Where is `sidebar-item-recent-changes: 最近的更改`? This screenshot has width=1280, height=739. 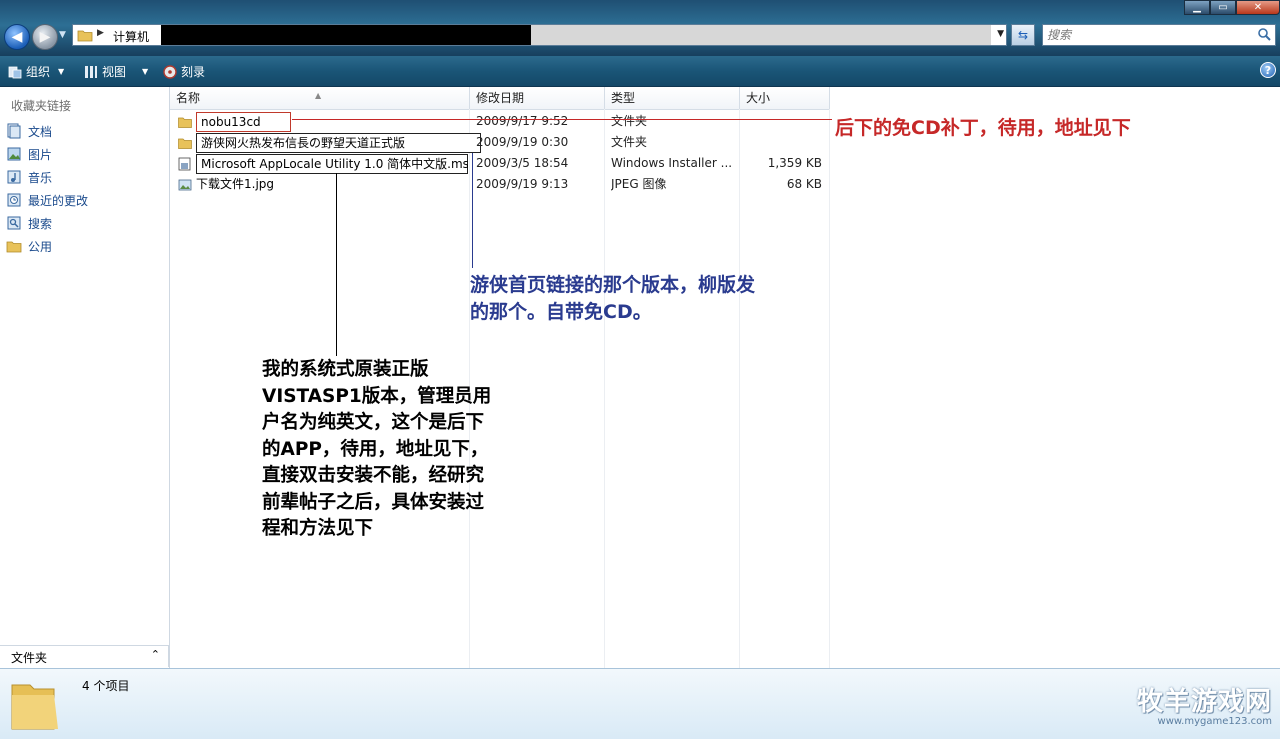
sidebar-item-recent-changes: 最近的更改 is located at coordinates (47, 200).